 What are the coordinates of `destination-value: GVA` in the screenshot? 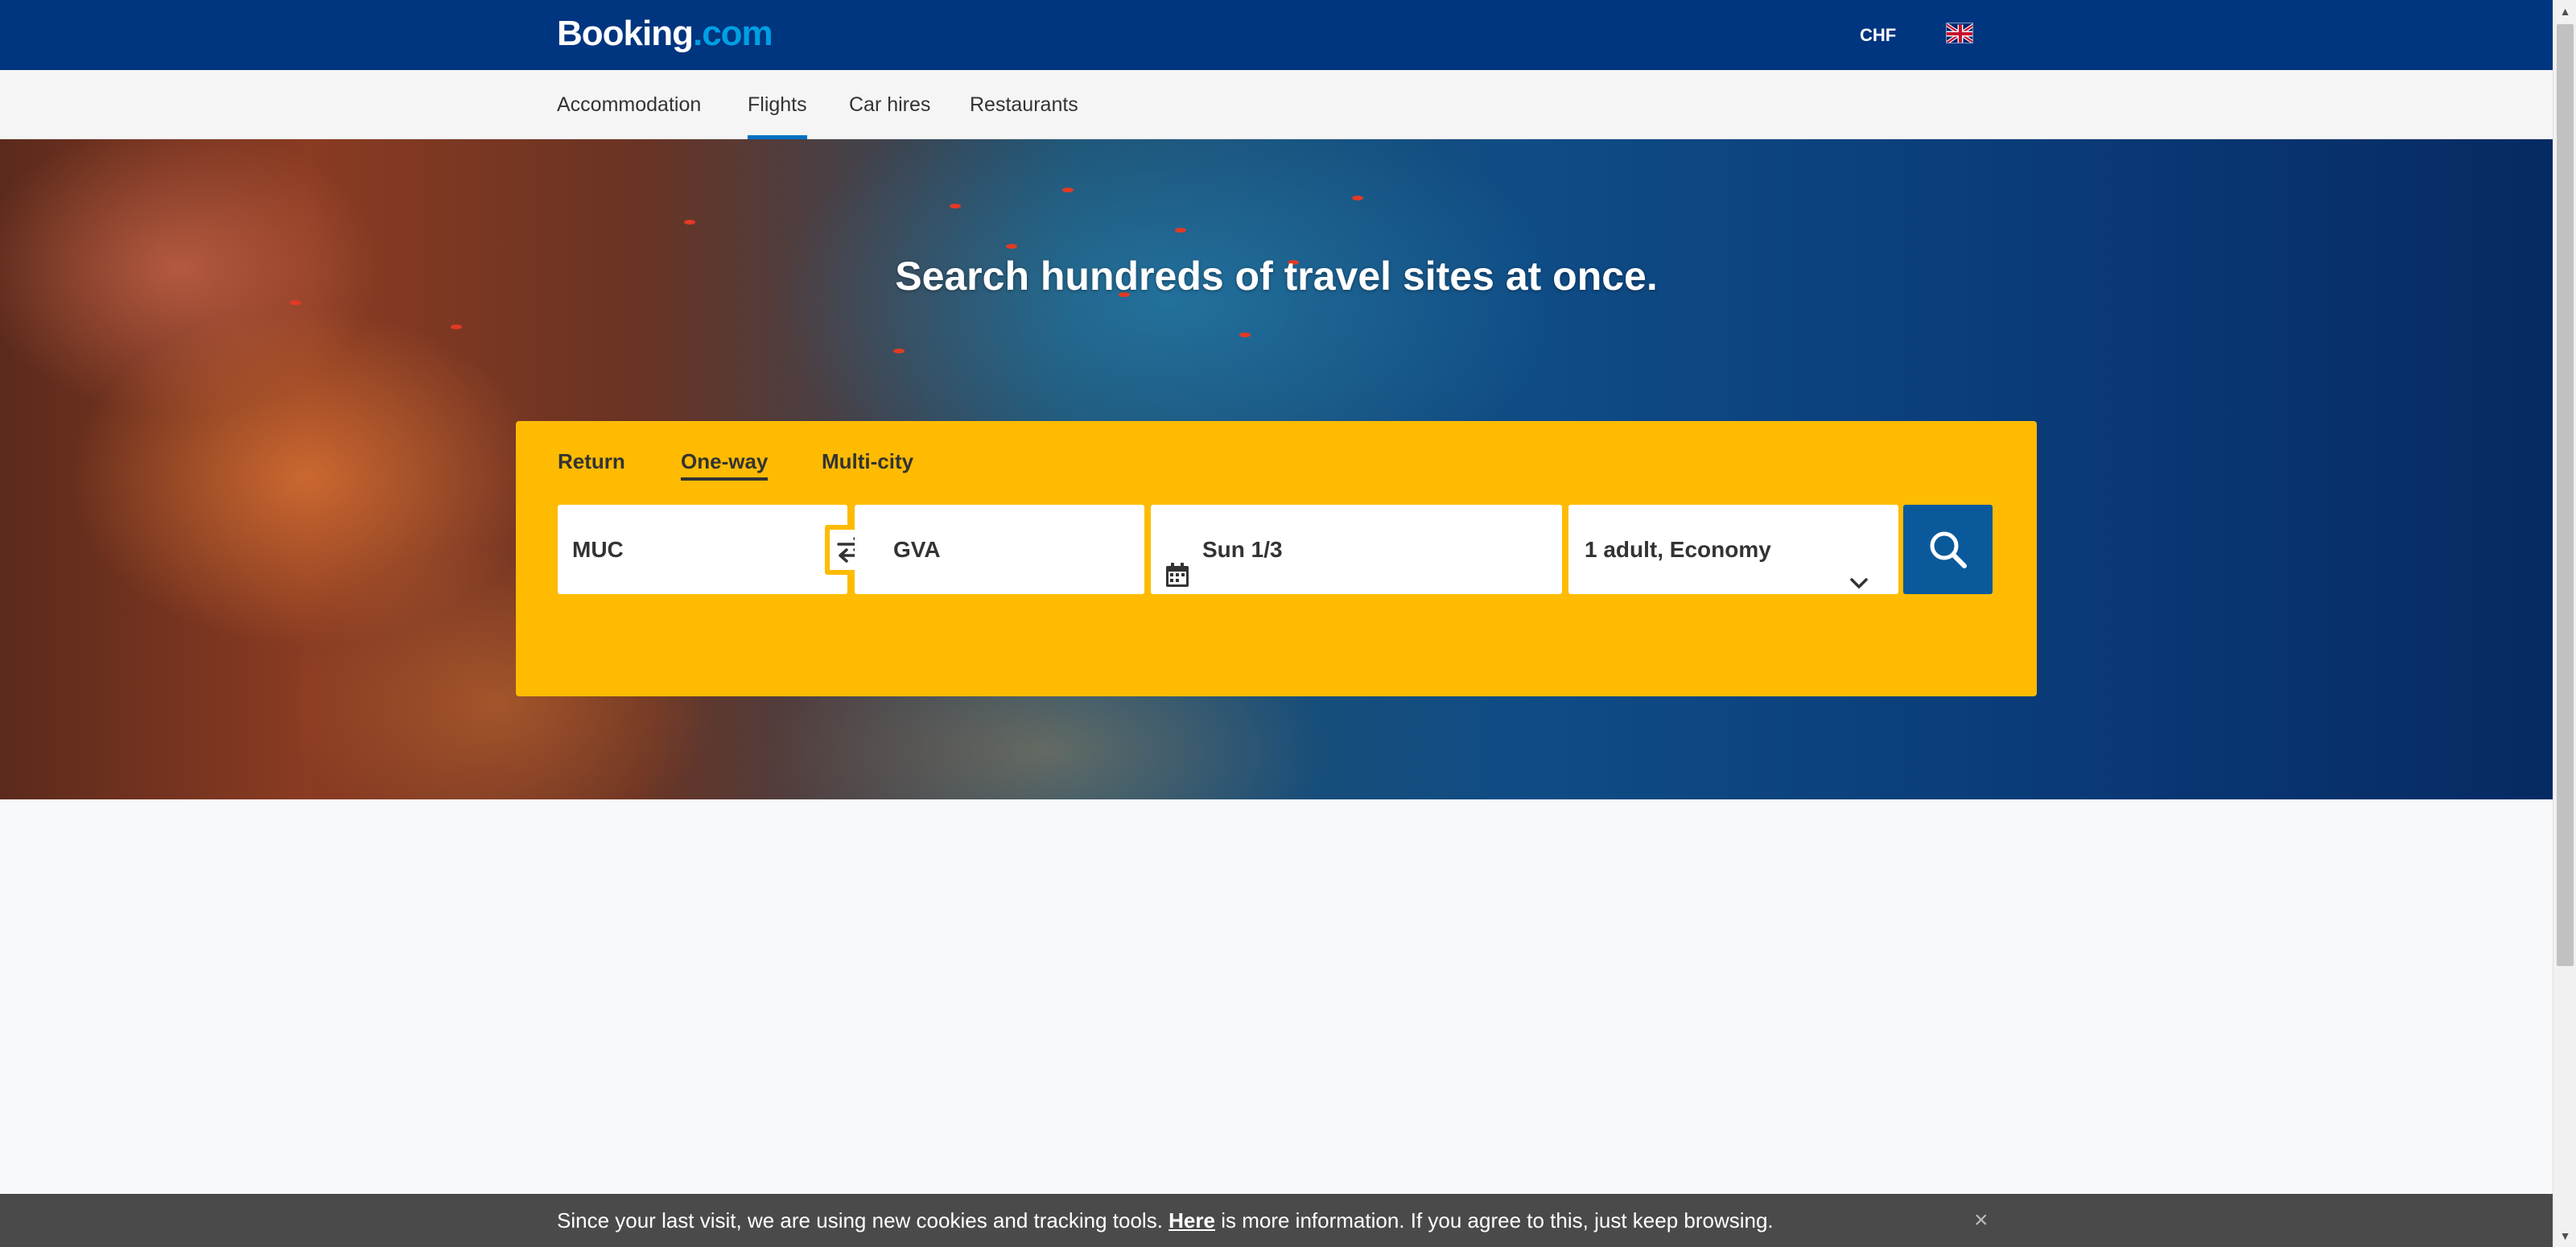 It's located at (917, 549).